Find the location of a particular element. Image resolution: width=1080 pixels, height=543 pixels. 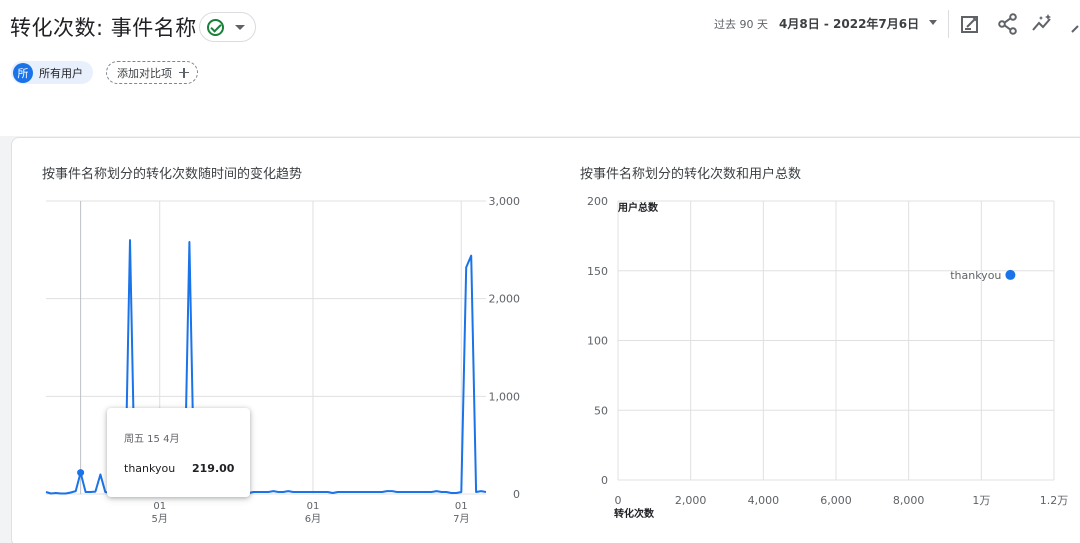

y-tick-label: 200 is located at coordinates (597, 201).